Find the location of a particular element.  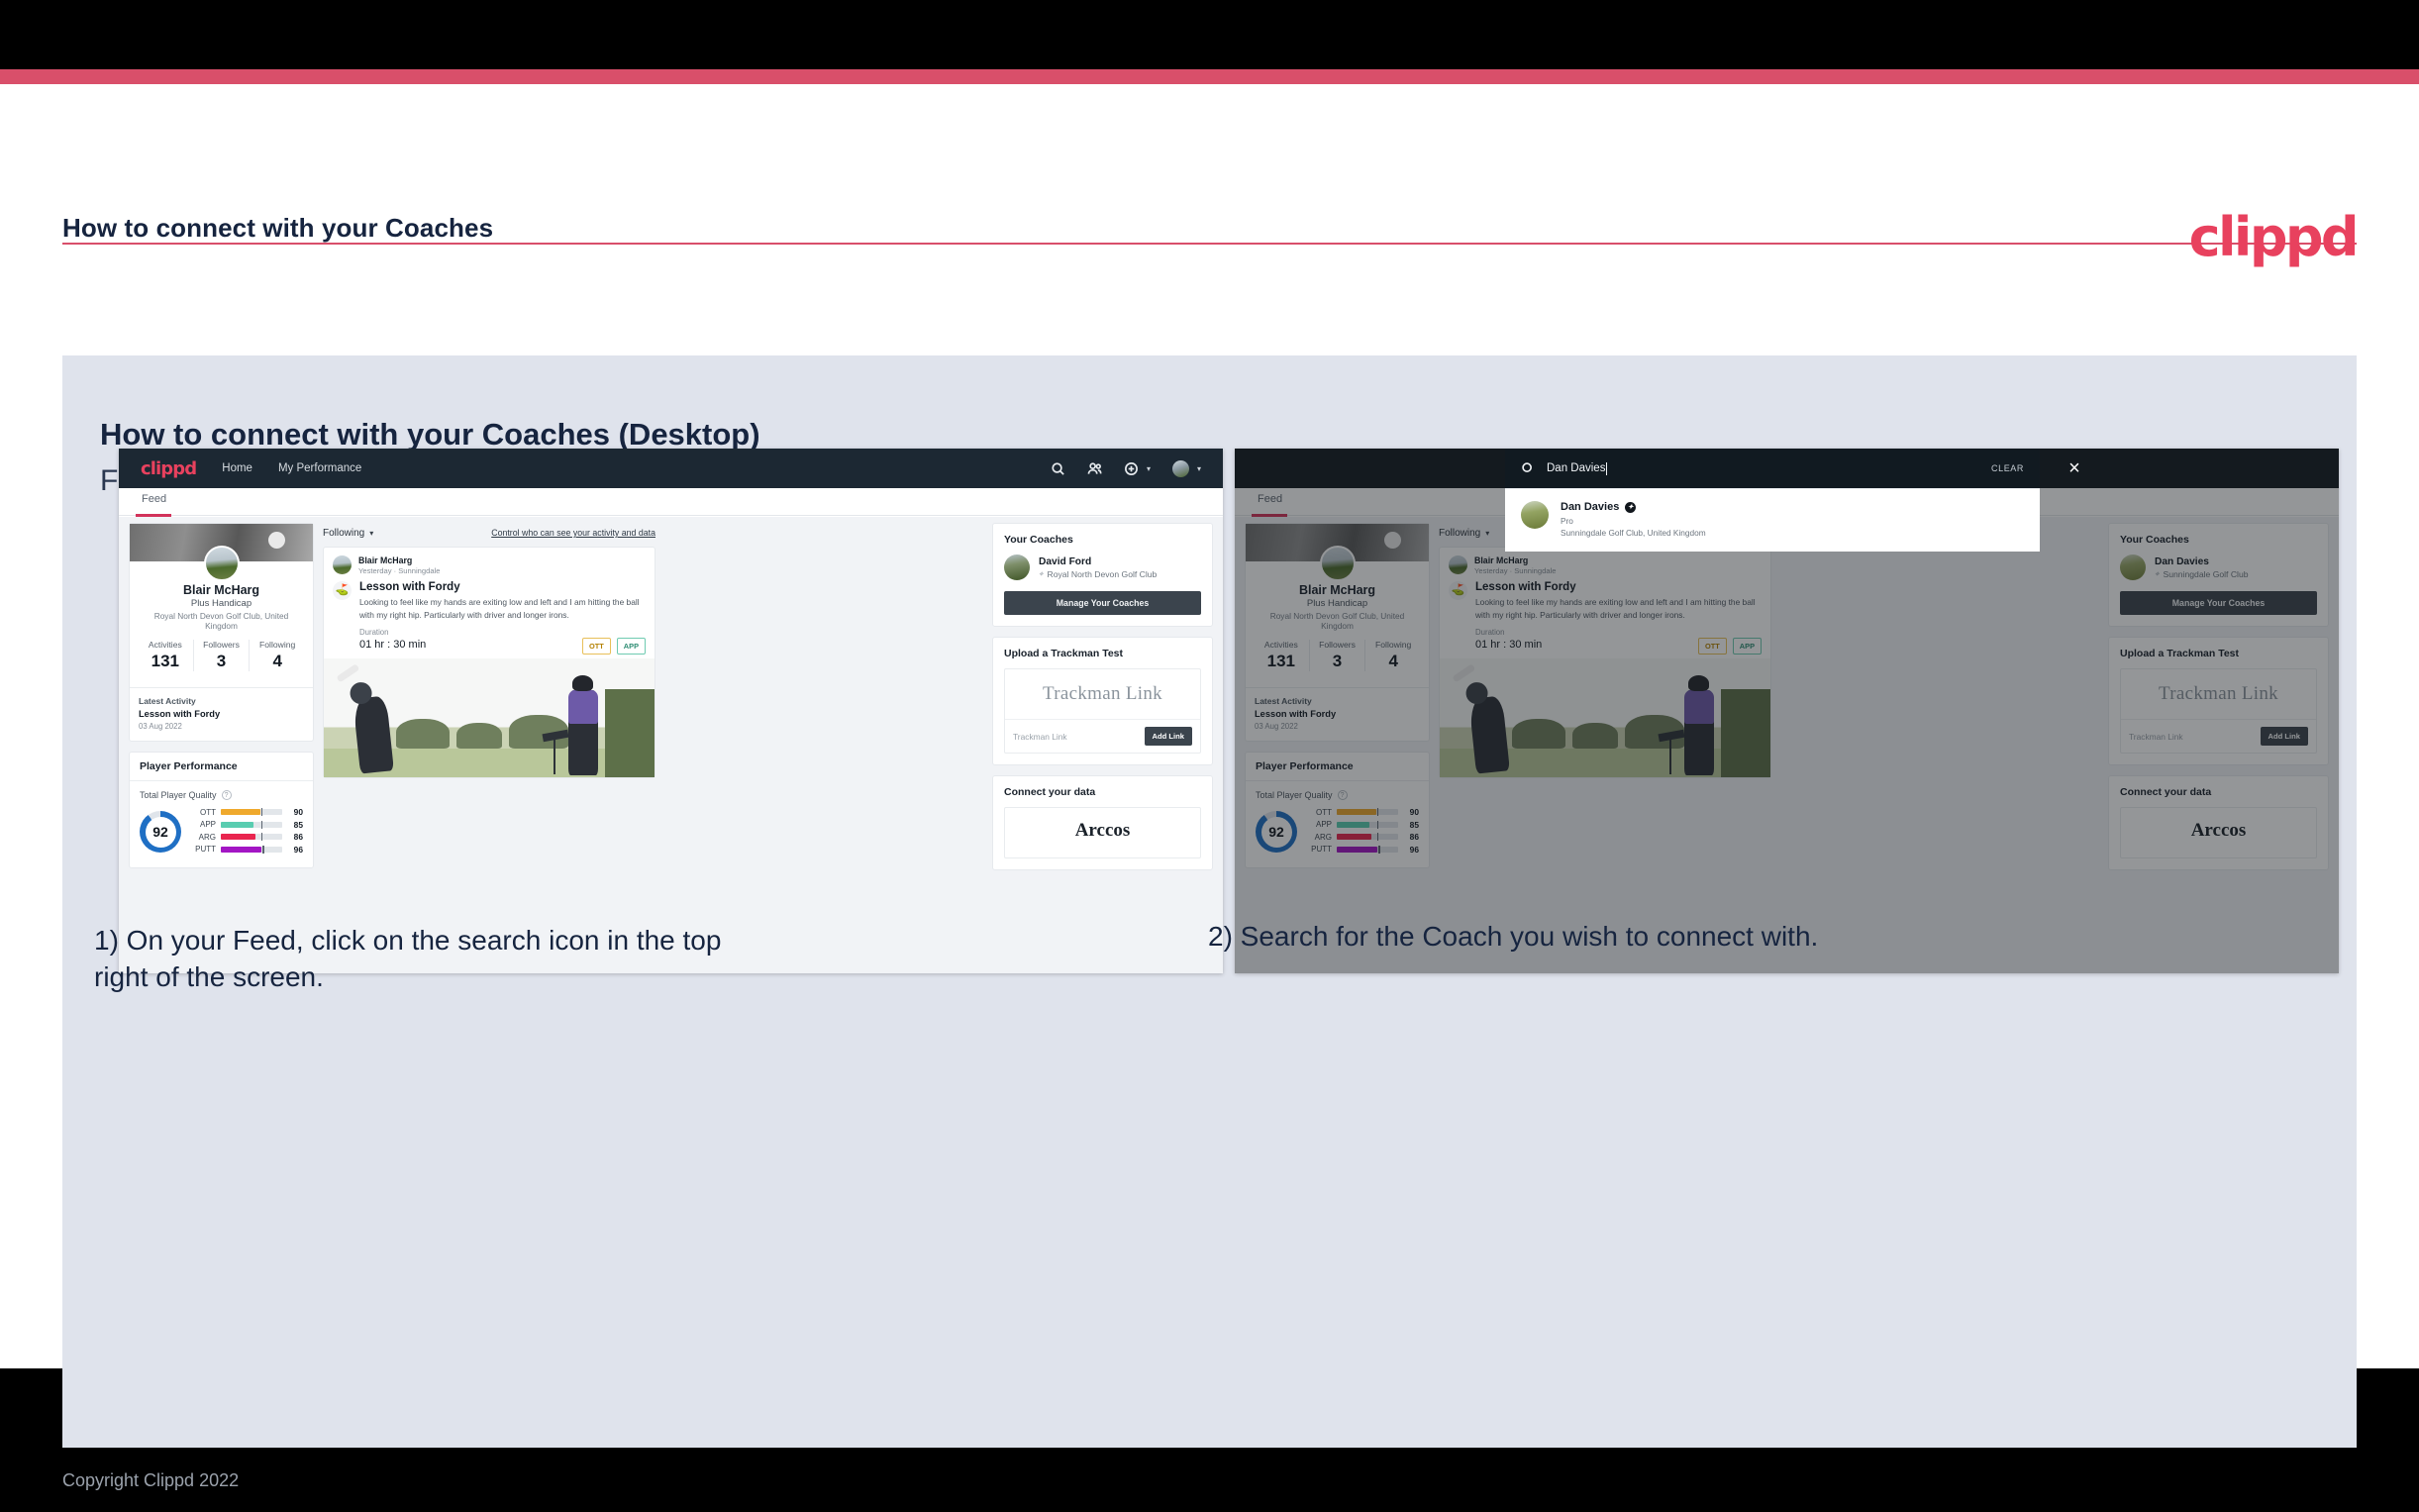

stat-following: Following 4 is located at coordinates (277, 655).